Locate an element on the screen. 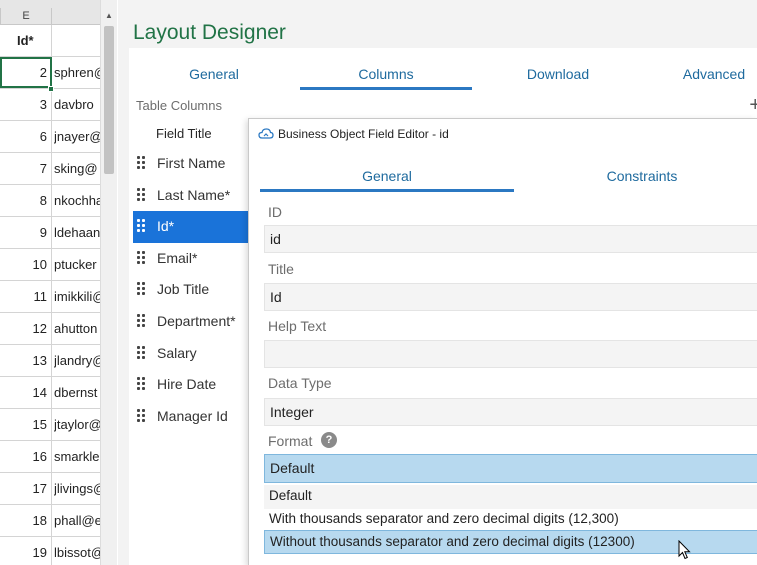  email-cell: phall@e is located at coordinates (77, 520).